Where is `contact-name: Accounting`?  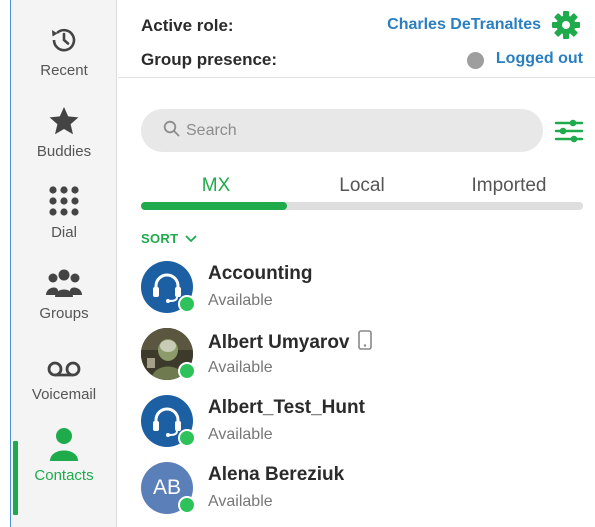 contact-name: Accounting is located at coordinates (260, 273).